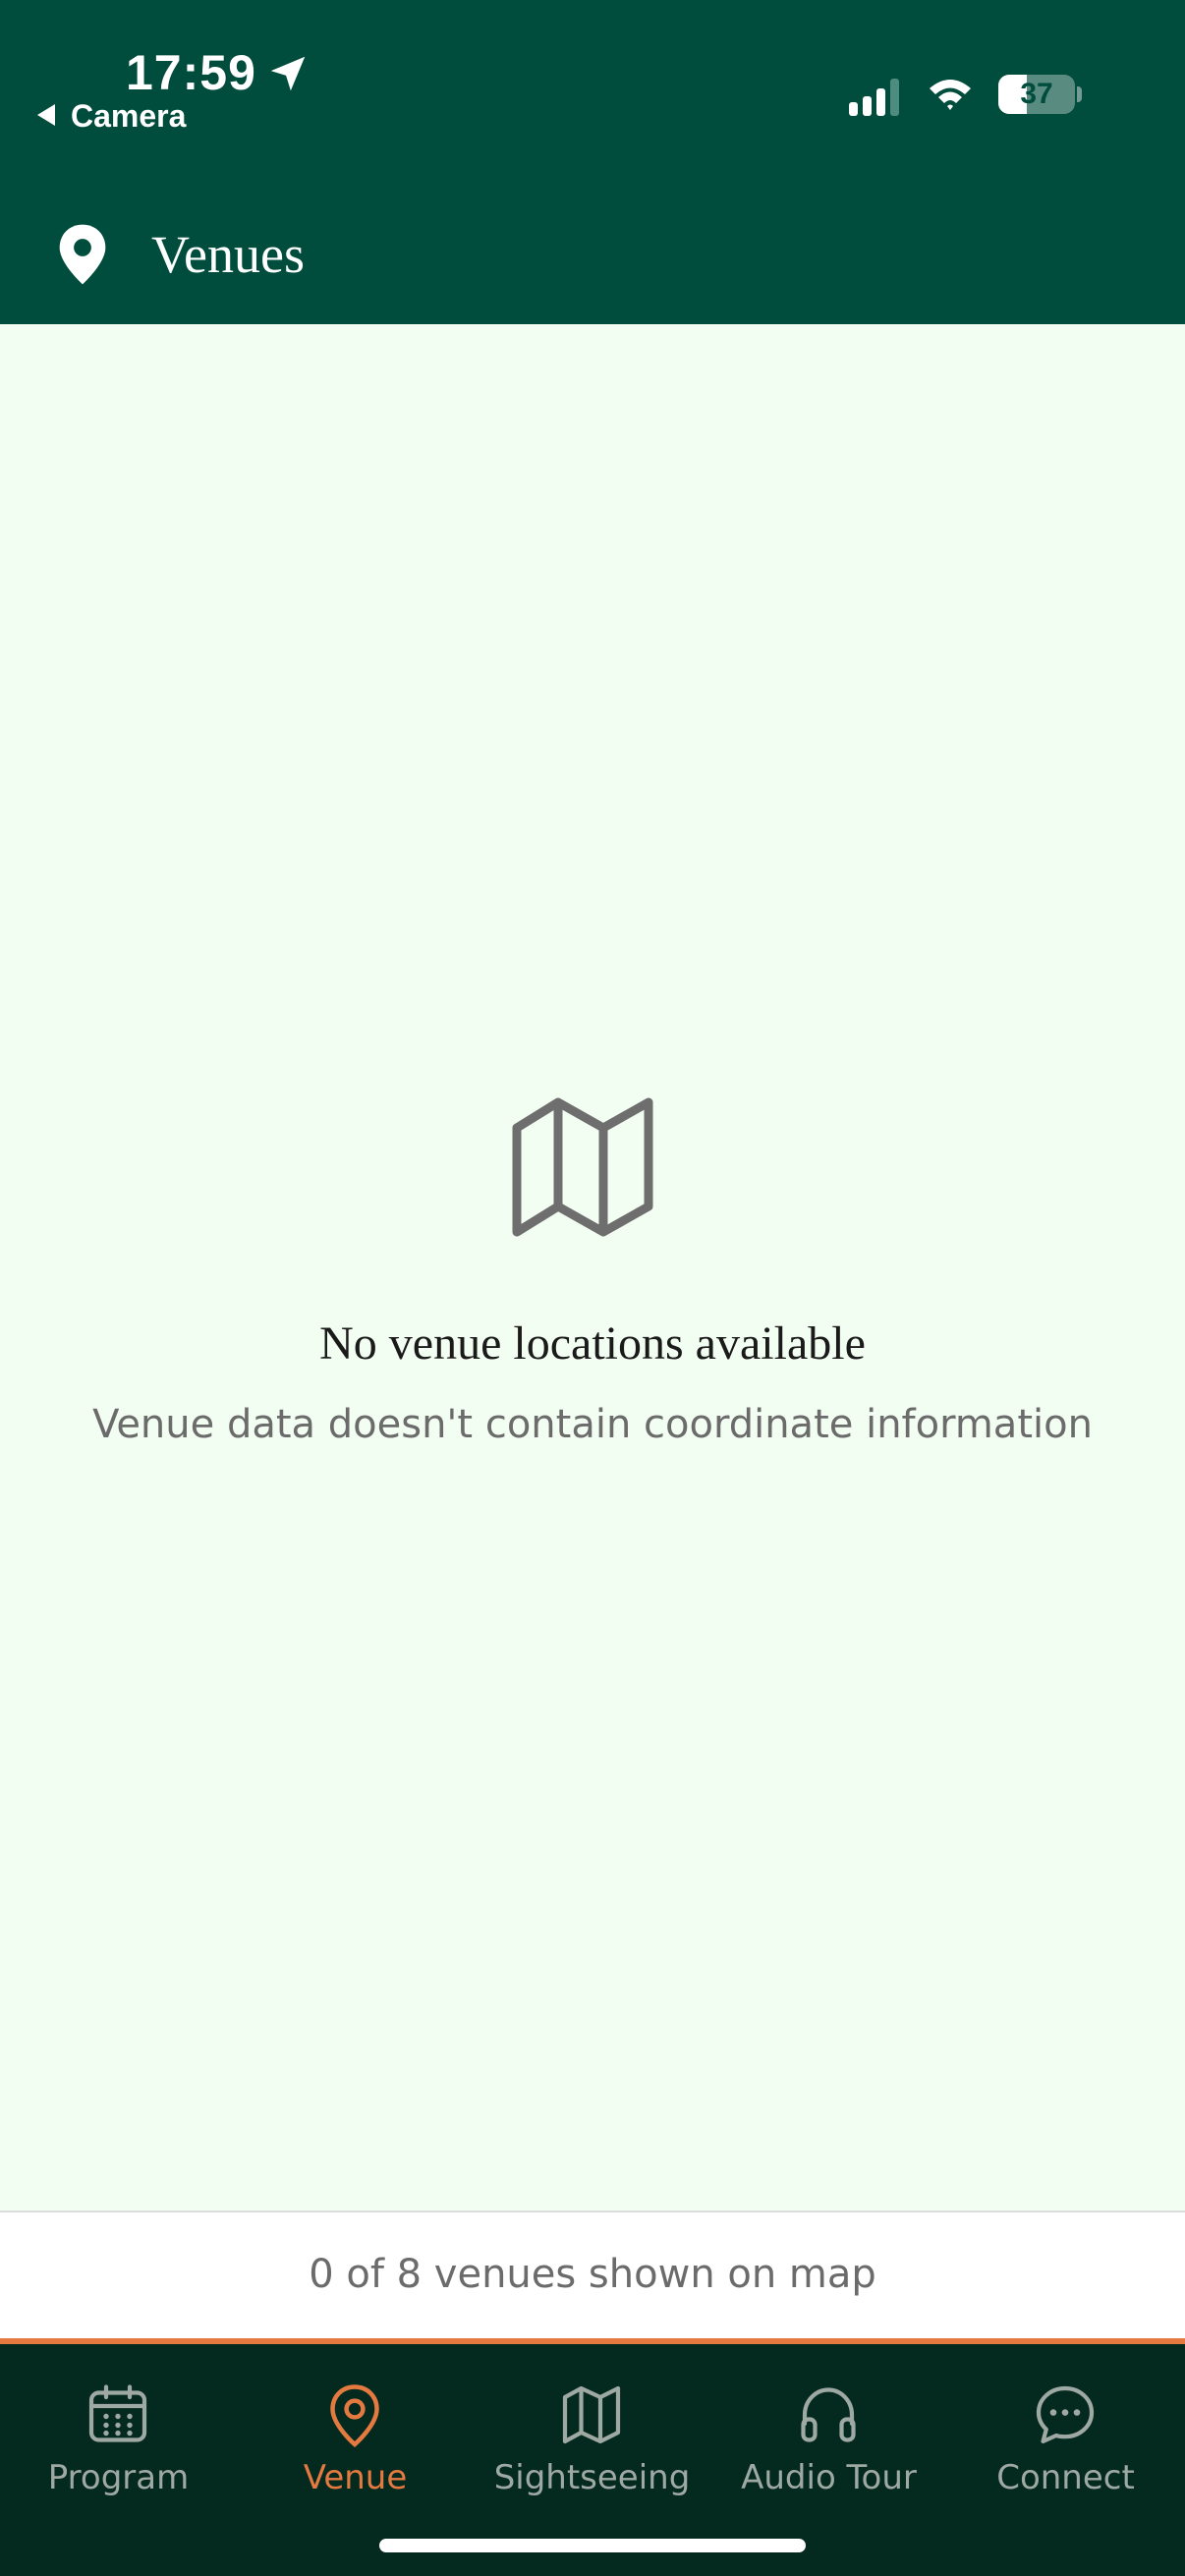 This screenshot has width=1185, height=2576. I want to click on wifi-icon, so click(951, 95).